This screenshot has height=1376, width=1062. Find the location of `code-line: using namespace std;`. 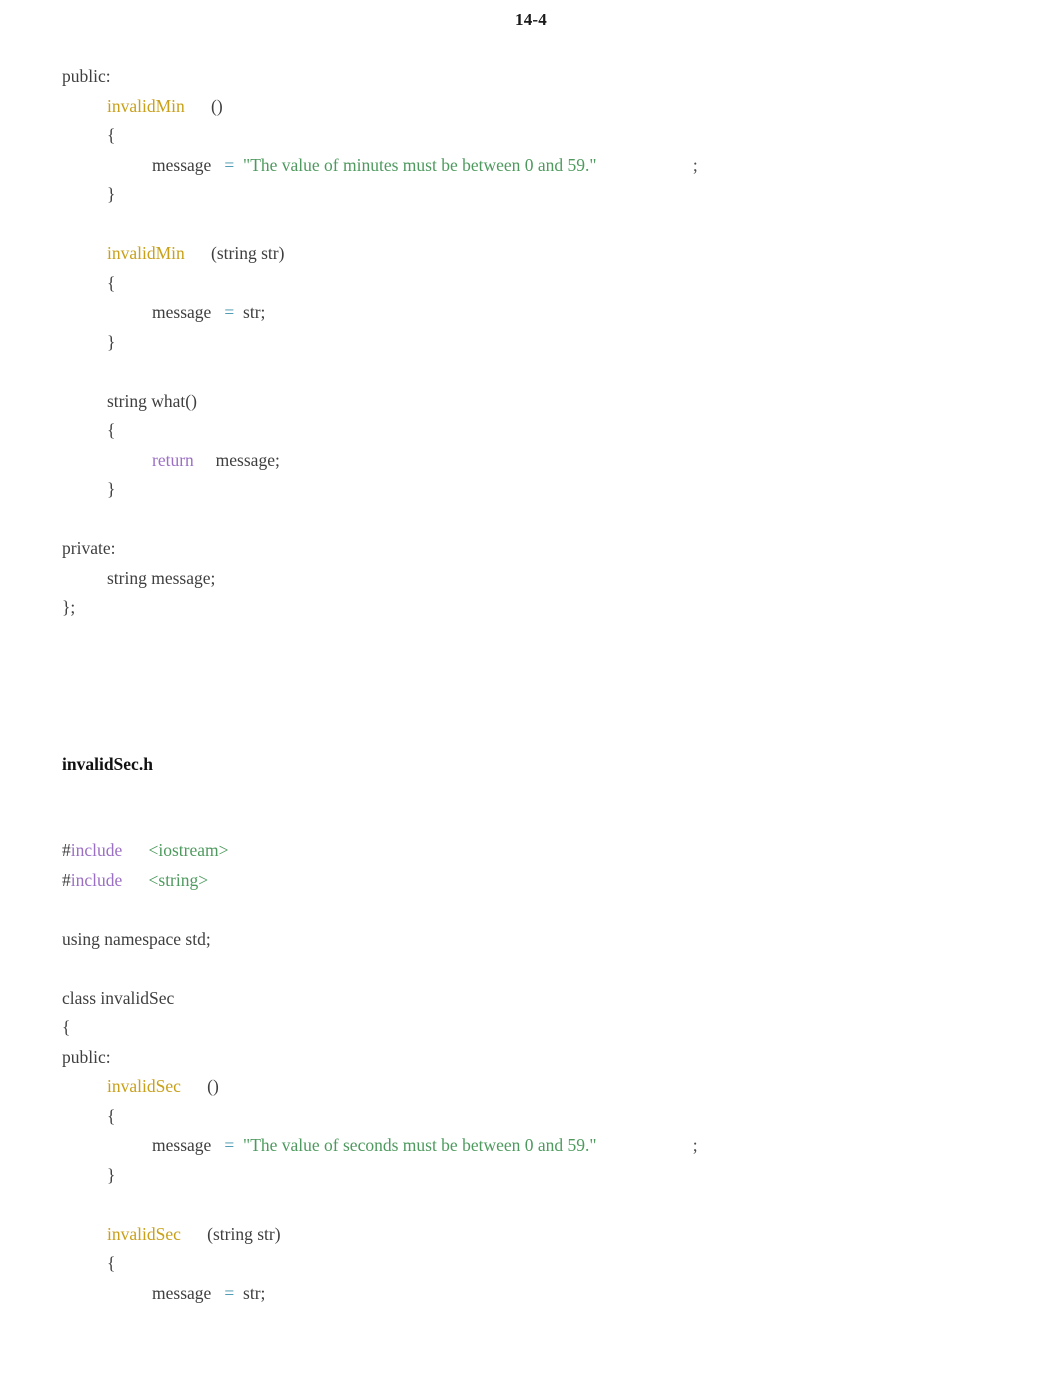

code-line: using namespace std; is located at coordinates (542, 940).